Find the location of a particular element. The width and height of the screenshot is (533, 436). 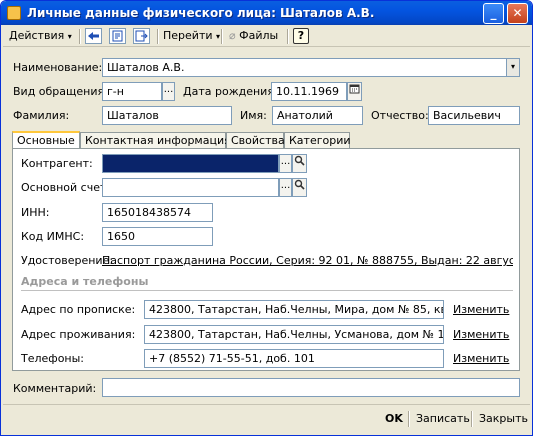

paperclip-icon: ⌀ is located at coordinates (232, 35).